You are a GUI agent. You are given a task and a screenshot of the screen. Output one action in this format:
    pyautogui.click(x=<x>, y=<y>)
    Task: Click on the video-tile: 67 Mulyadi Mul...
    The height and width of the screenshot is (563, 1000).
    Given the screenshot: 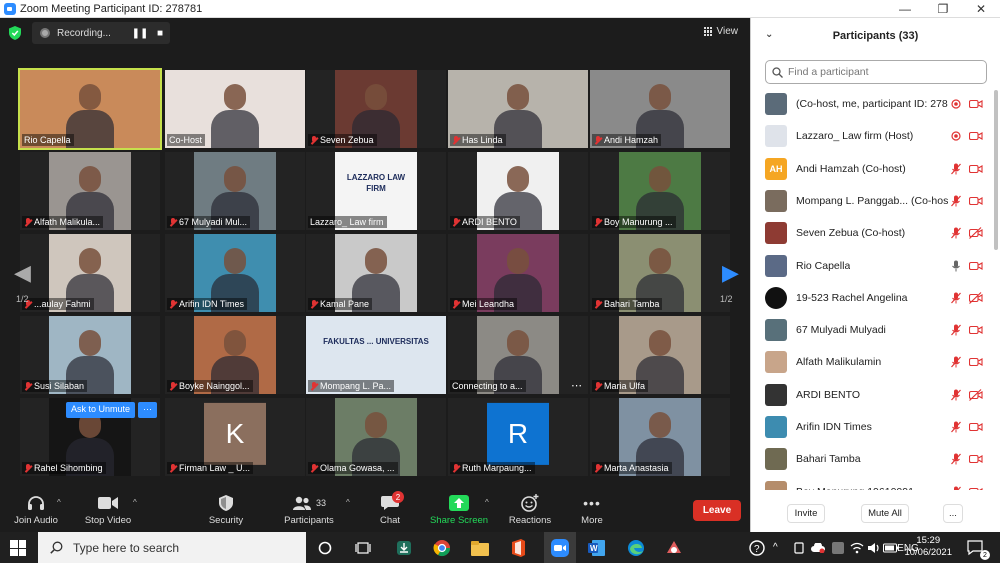 What is the action you would take?
    pyautogui.click(x=235, y=191)
    